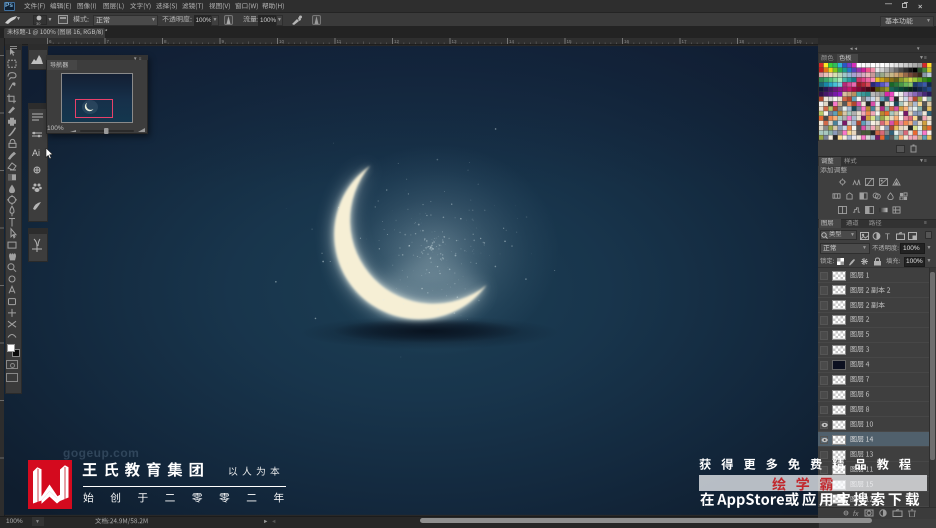  I want to click on svg-text: 13, so click(455, 41).